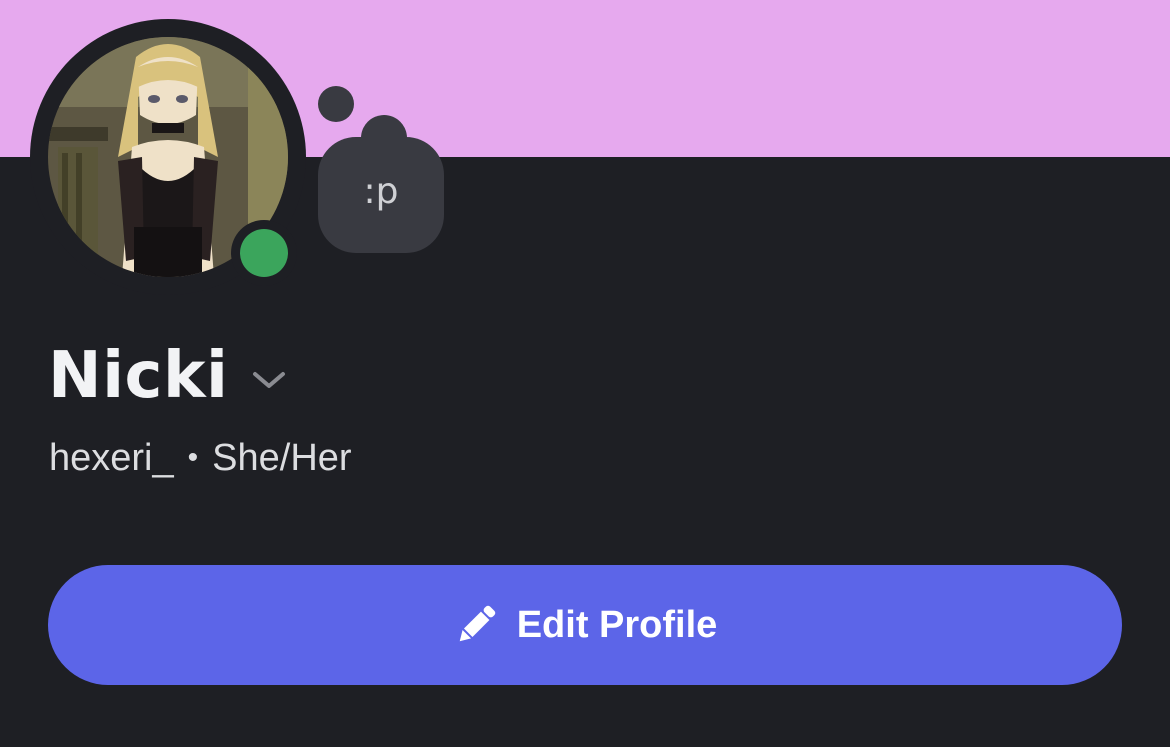 Image resolution: width=1170 pixels, height=747 pixels. Describe the element at coordinates (200, 458) in the screenshot. I see `username-row: hexeri_ • She/Her` at that location.